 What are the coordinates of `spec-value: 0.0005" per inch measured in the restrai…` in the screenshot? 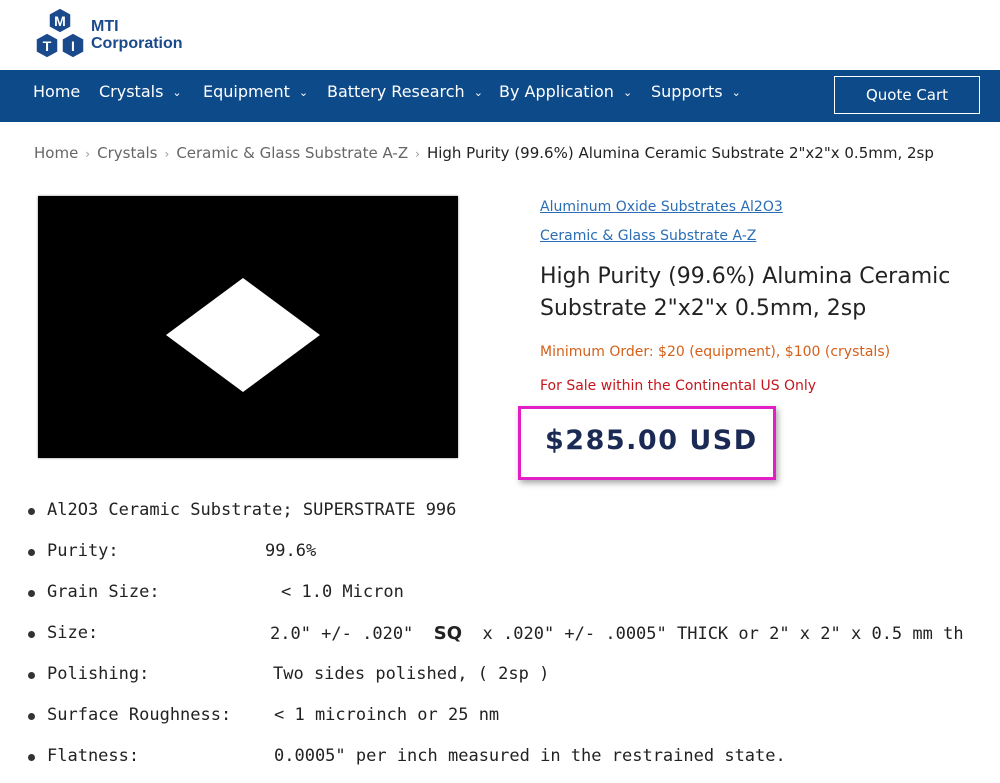 It's located at (530, 756).